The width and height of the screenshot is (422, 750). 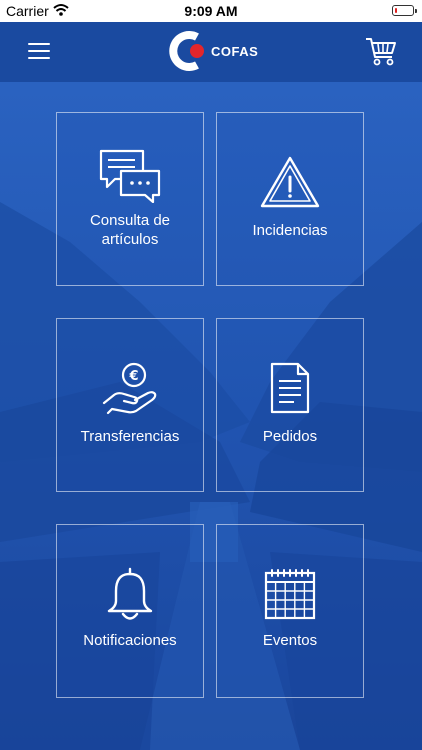 What do you see at coordinates (381, 52) in the screenshot?
I see `shopping-cart-icon` at bounding box center [381, 52].